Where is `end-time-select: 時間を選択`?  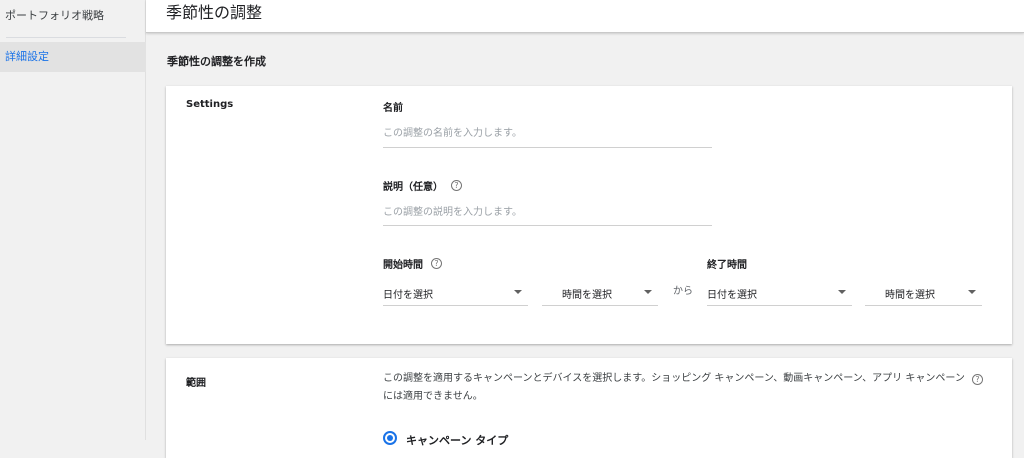 end-time-select: 時間を選択 is located at coordinates (923, 294).